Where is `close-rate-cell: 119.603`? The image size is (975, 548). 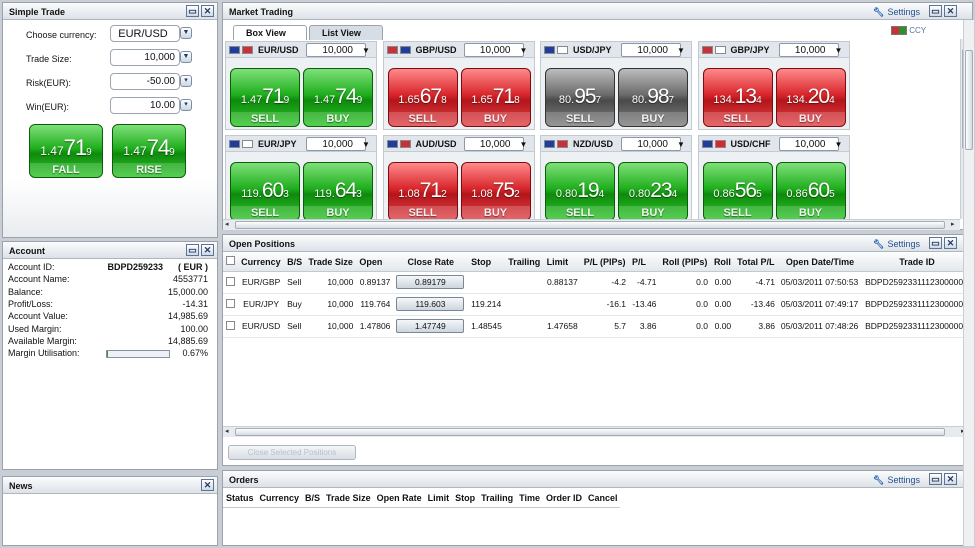 close-rate-cell: 119.603 is located at coordinates (431, 304).